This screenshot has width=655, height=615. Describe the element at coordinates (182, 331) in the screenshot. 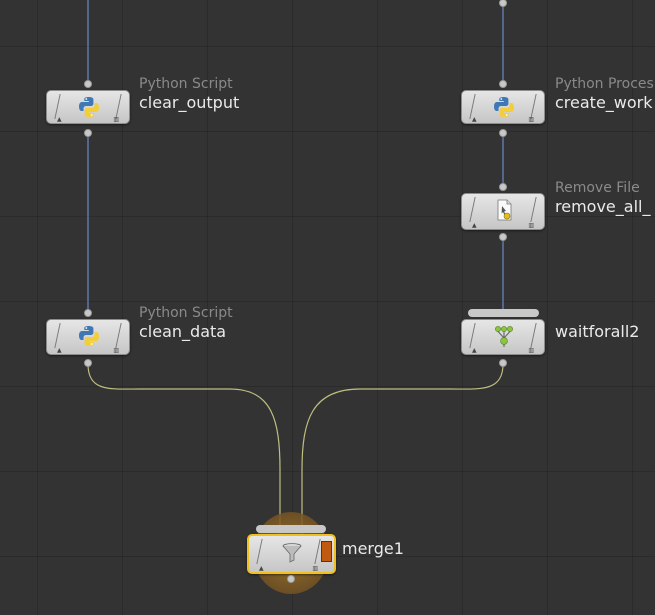

I see `node-name-label: clean_data` at that location.